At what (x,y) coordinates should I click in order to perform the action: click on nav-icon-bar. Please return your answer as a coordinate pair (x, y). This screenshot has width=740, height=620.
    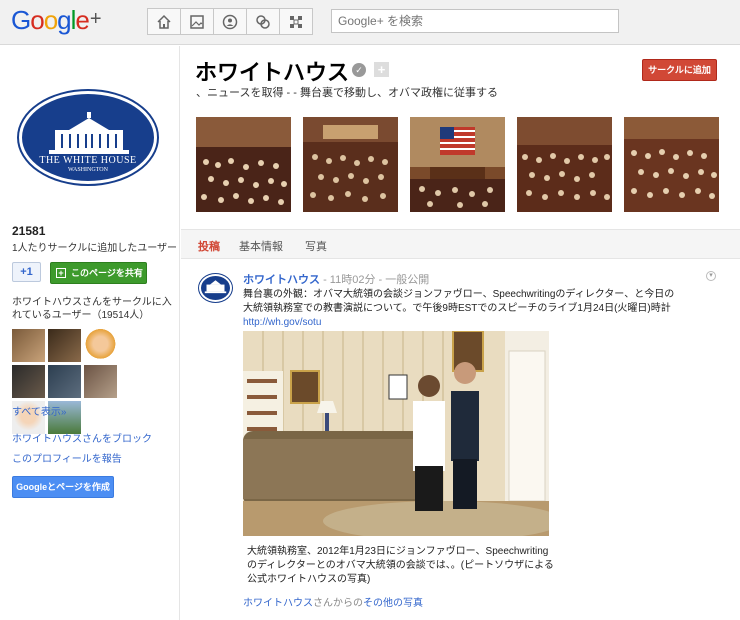
    Looking at the image, I should click on (230, 21).